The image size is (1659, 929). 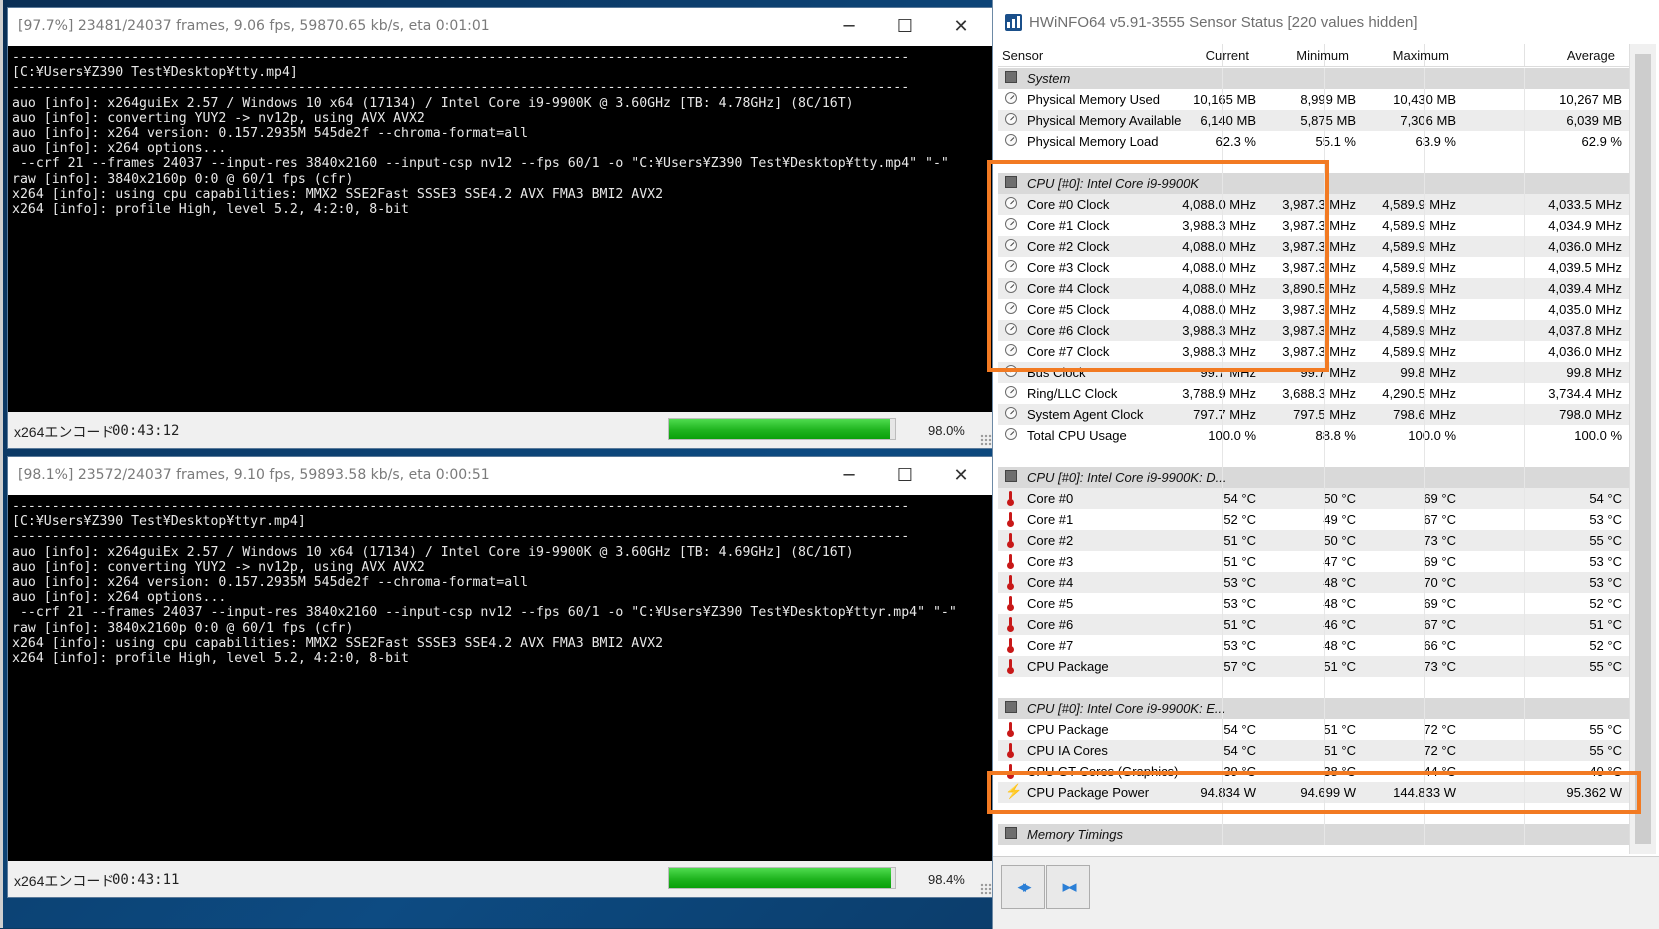 I want to click on sensor-value: 48 °C, so click(x=1339, y=582).